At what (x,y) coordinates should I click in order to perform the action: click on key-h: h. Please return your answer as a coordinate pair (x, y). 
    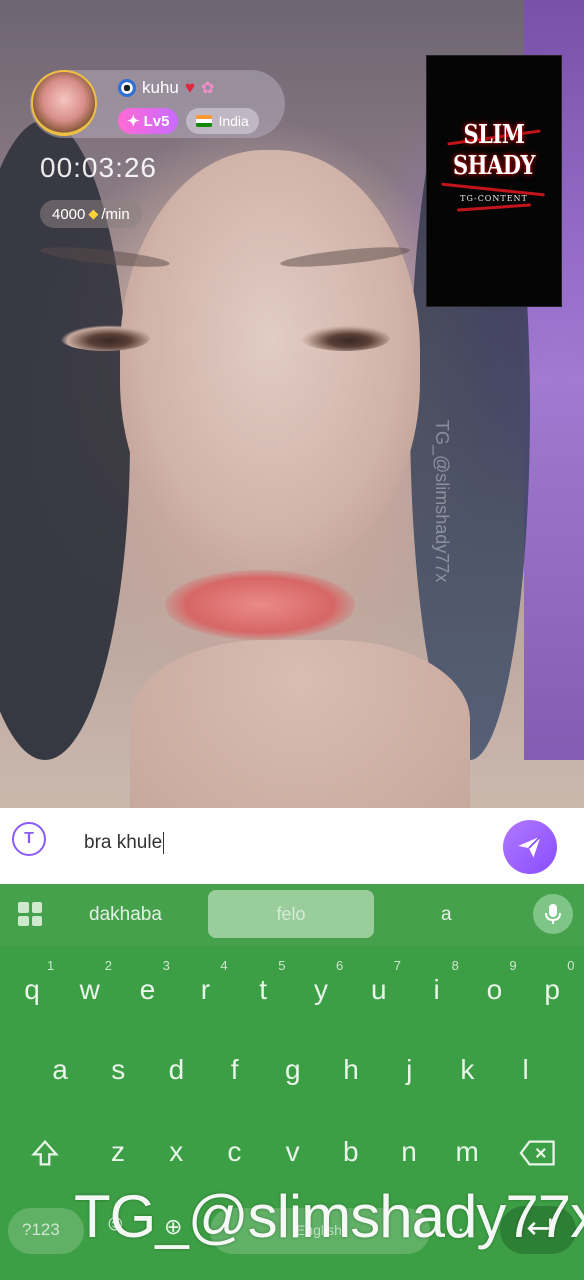
    Looking at the image, I should click on (351, 1070).